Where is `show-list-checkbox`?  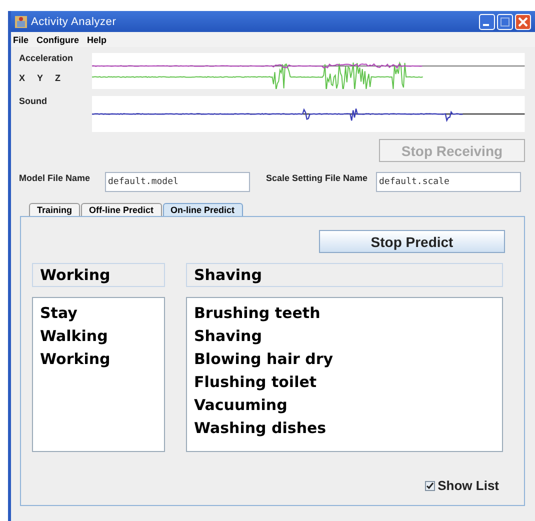 show-list-checkbox is located at coordinates (429, 485).